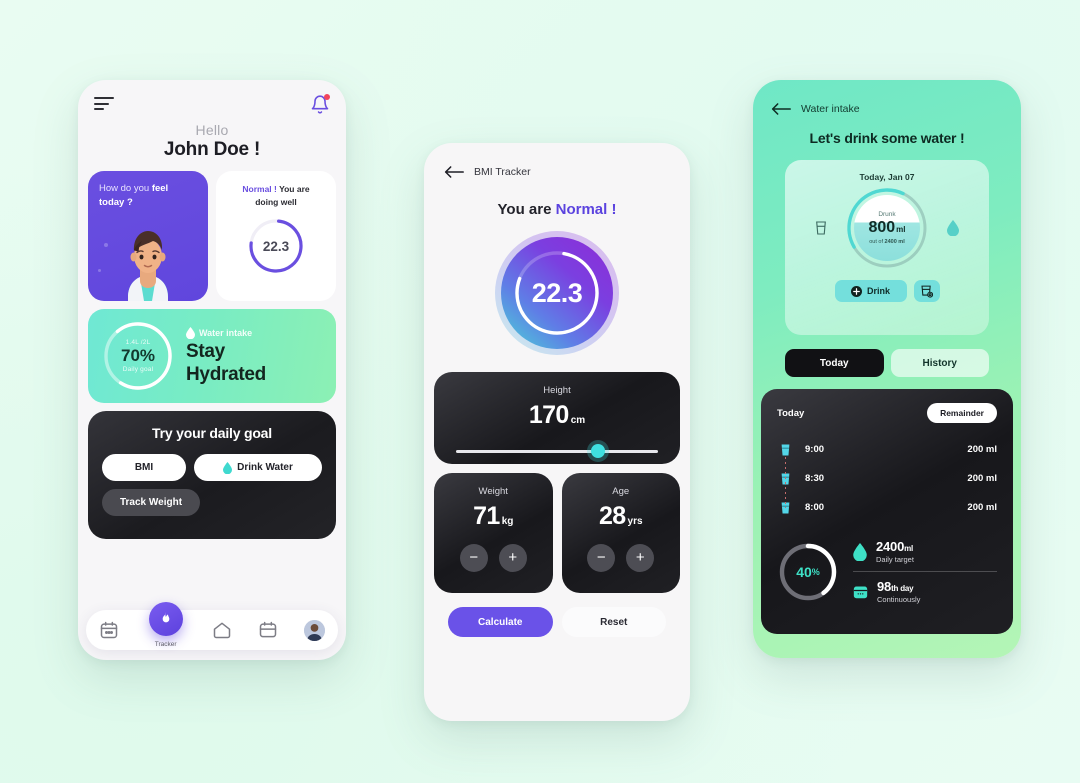 This screenshot has width=1080, height=783. What do you see at coordinates (601, 558) in the screenshot?
I see `age-decrement-button: −` at bounding box center [601, 558].